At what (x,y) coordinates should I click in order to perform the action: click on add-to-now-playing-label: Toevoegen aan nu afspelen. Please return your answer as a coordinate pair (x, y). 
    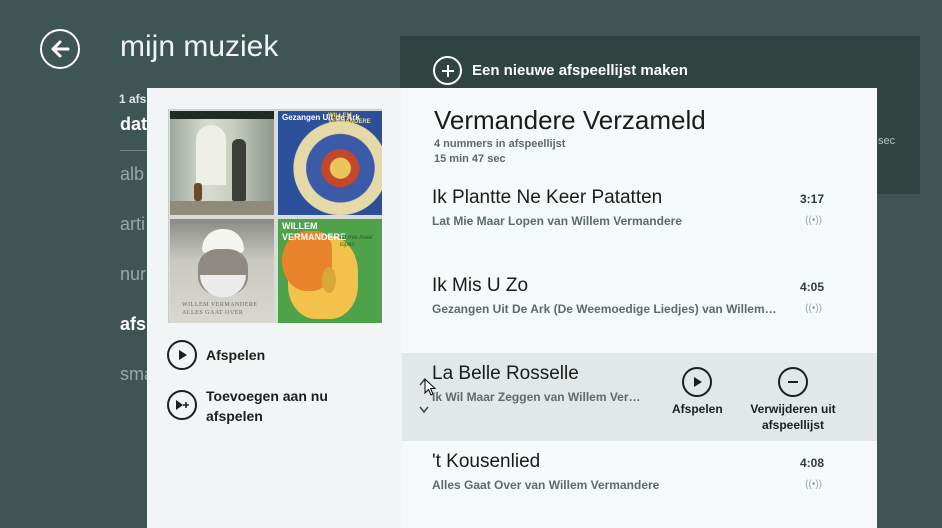
    Looking at the image, I should click on (267, 406).